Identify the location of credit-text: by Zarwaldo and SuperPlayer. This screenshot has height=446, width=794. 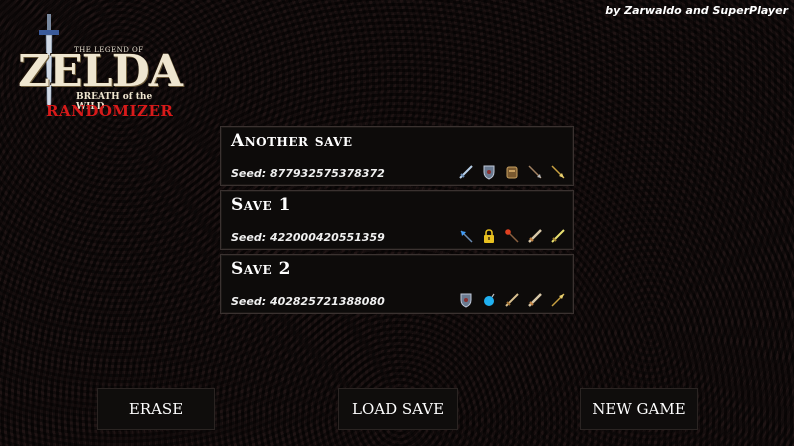
(696, 10).